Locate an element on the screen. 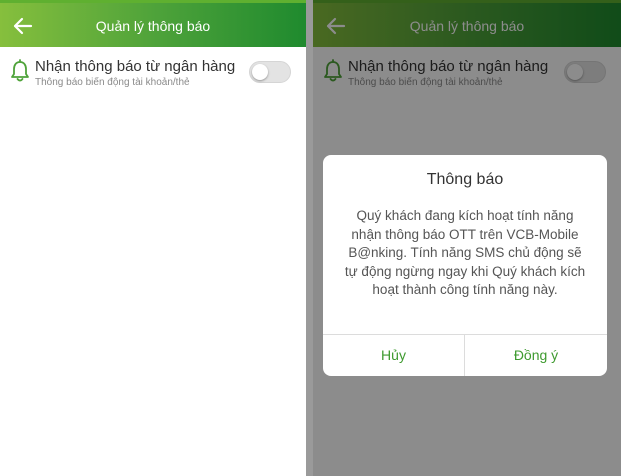  app-header: Quản lý thông báo is located at coordinates (153, 23).